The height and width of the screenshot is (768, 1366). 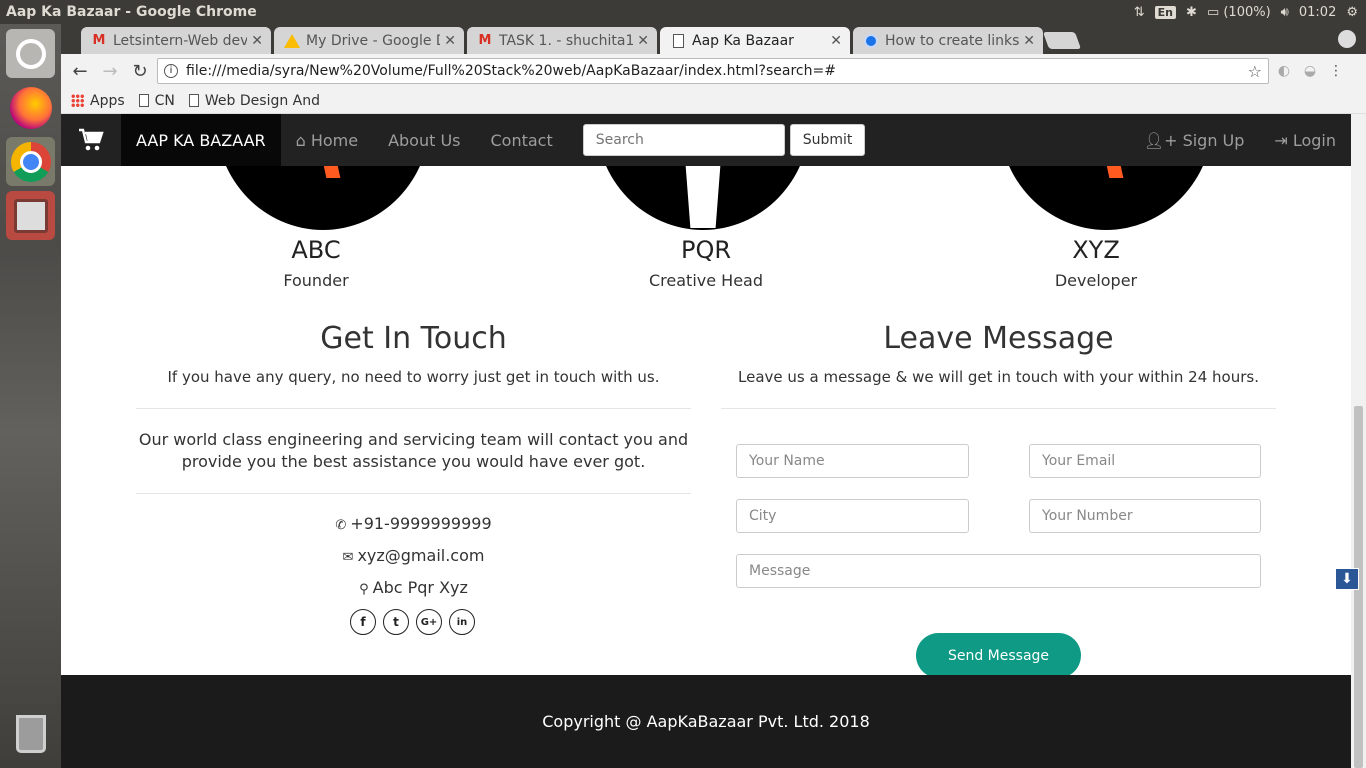 What do you see at coordinates (164, 100) in the screenshot?
I see `bookmark-label: CN` at bounding box center [164, 100].